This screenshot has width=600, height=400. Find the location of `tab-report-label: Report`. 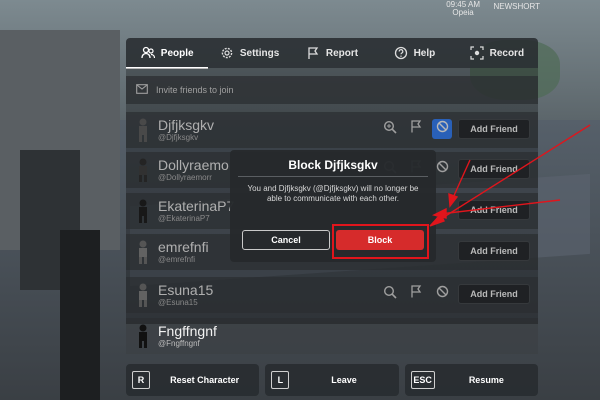

tab-report-label: Report is located at coordinates (342, 53).